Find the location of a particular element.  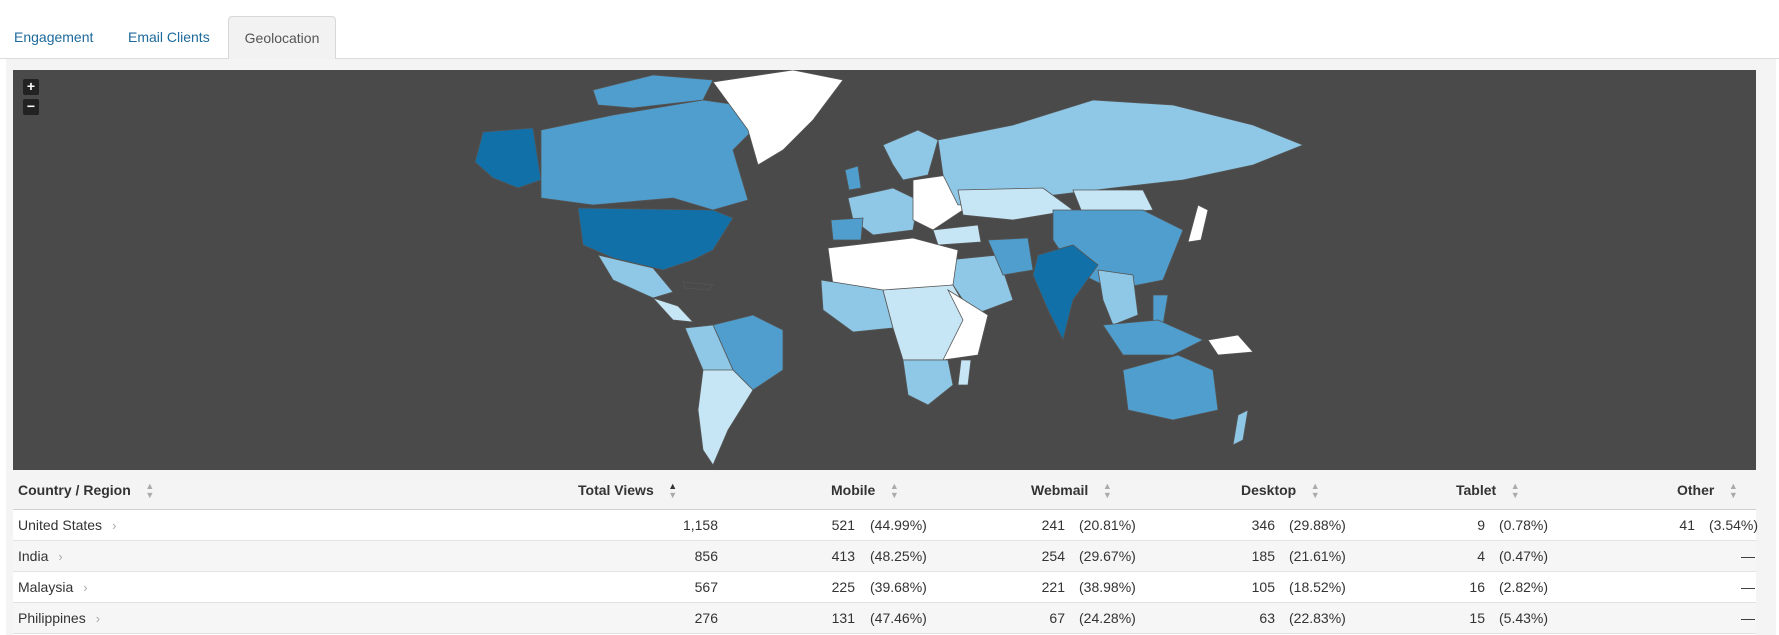

col-desktop: Desktop ▲ ▼ is located at coordinates (1280, 490).